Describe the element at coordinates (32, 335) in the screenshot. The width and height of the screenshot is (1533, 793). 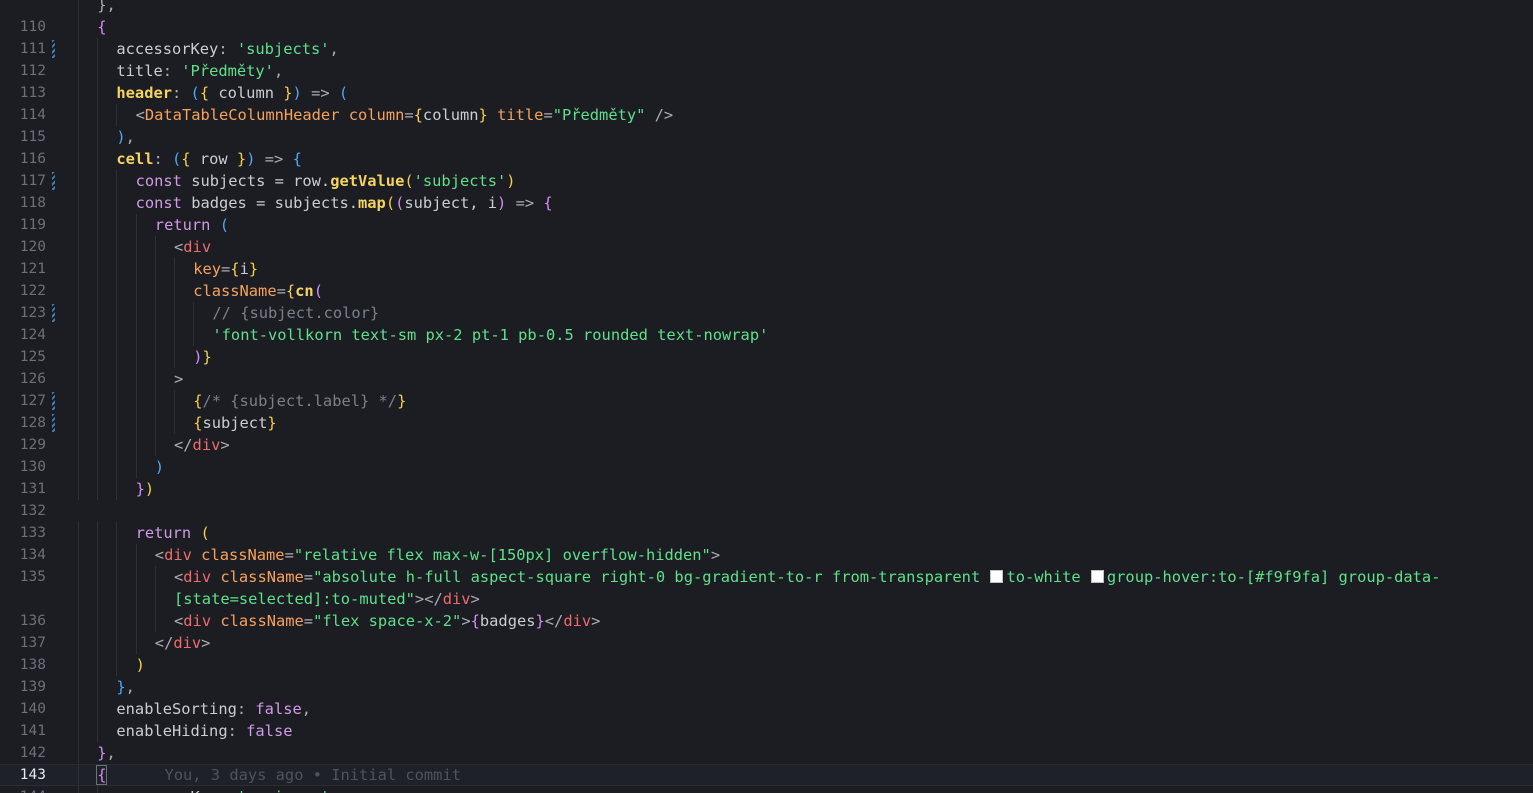
I see `line-number: 124` at that location.